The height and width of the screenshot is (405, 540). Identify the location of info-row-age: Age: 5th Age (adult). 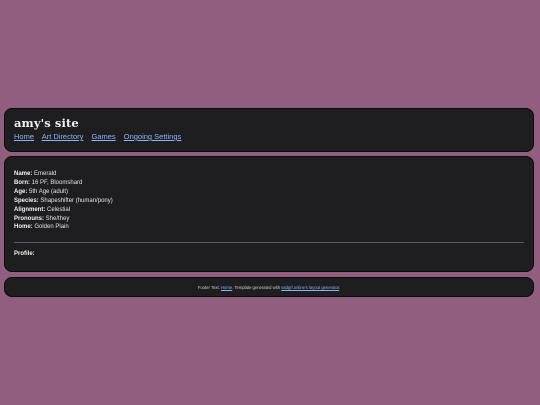
(63, 192).